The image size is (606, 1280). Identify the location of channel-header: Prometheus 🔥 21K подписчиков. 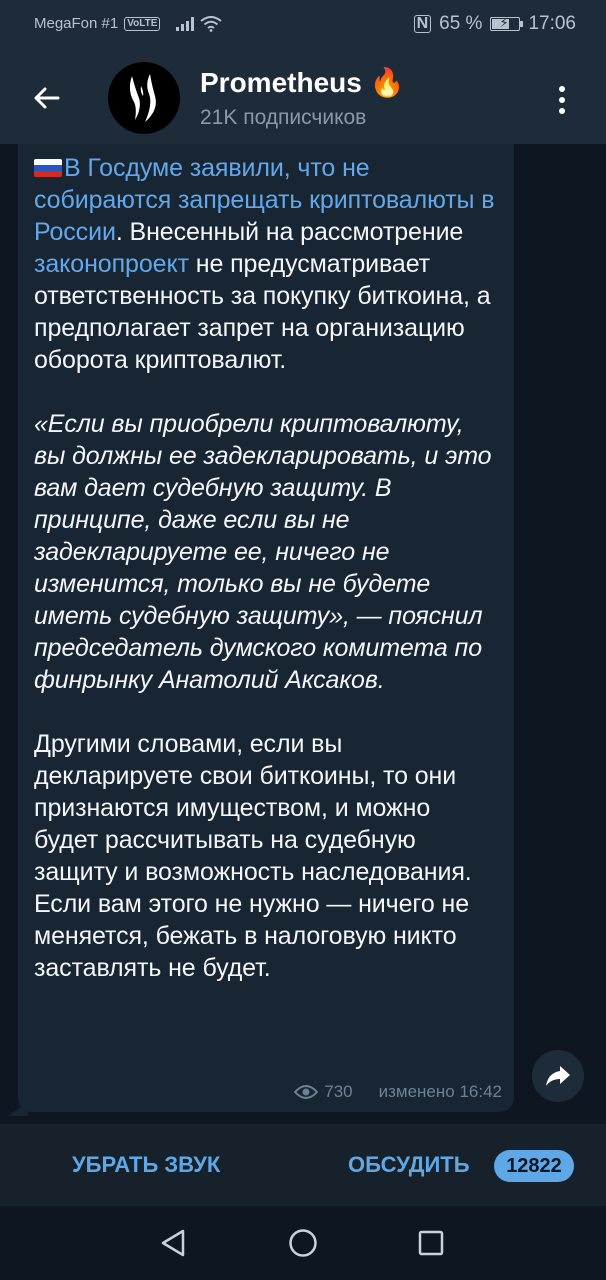
(303, 98).